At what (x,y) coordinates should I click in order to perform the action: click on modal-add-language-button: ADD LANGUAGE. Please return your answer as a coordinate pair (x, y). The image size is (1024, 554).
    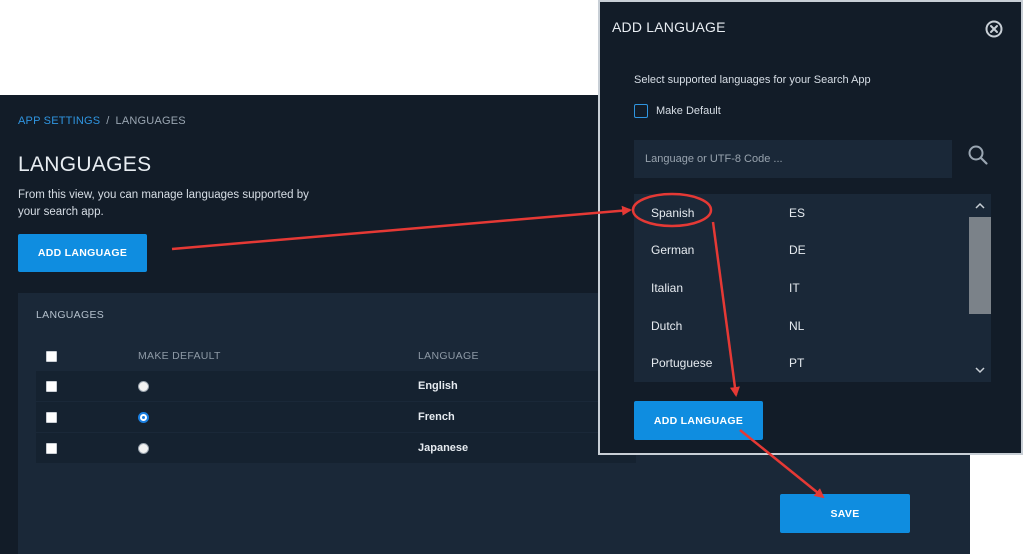
    Looking at the image, I should click on (698, 420).